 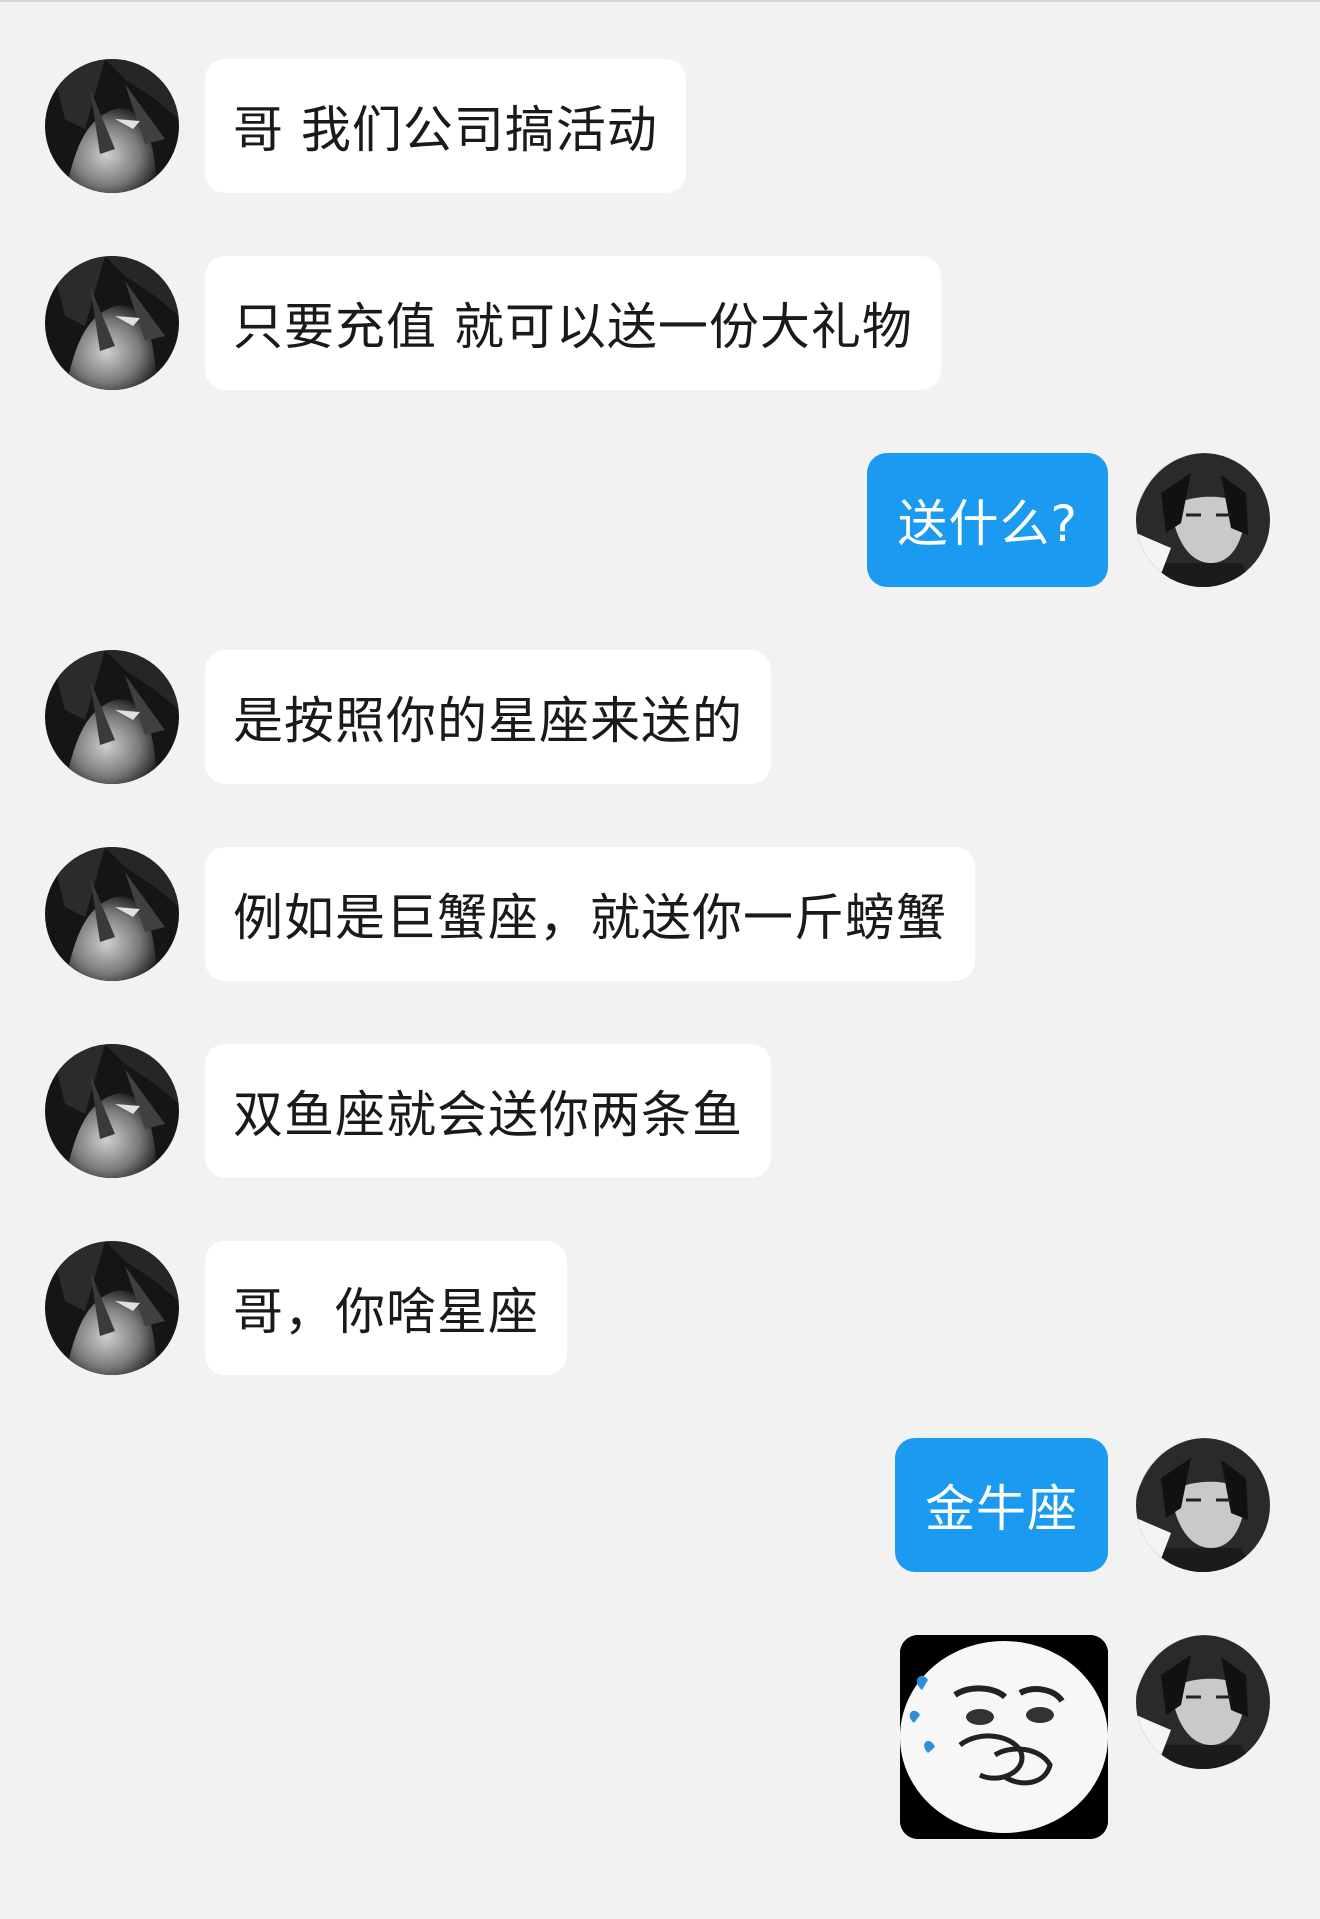 What do you see at coordinates (386, 1308) in the screenshot?
I see `incoming-message-bubble: 哥，你啥星座` at bounding box center [386, 1308].